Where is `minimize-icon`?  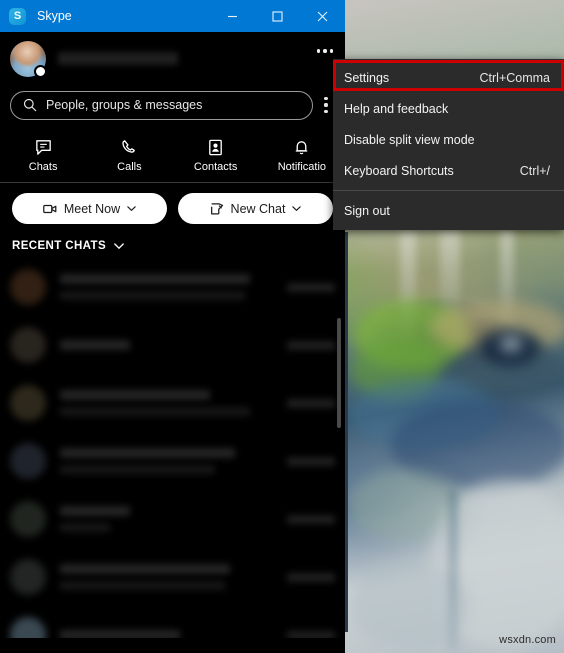
minimize-icon is located at coordinates (232, 16).